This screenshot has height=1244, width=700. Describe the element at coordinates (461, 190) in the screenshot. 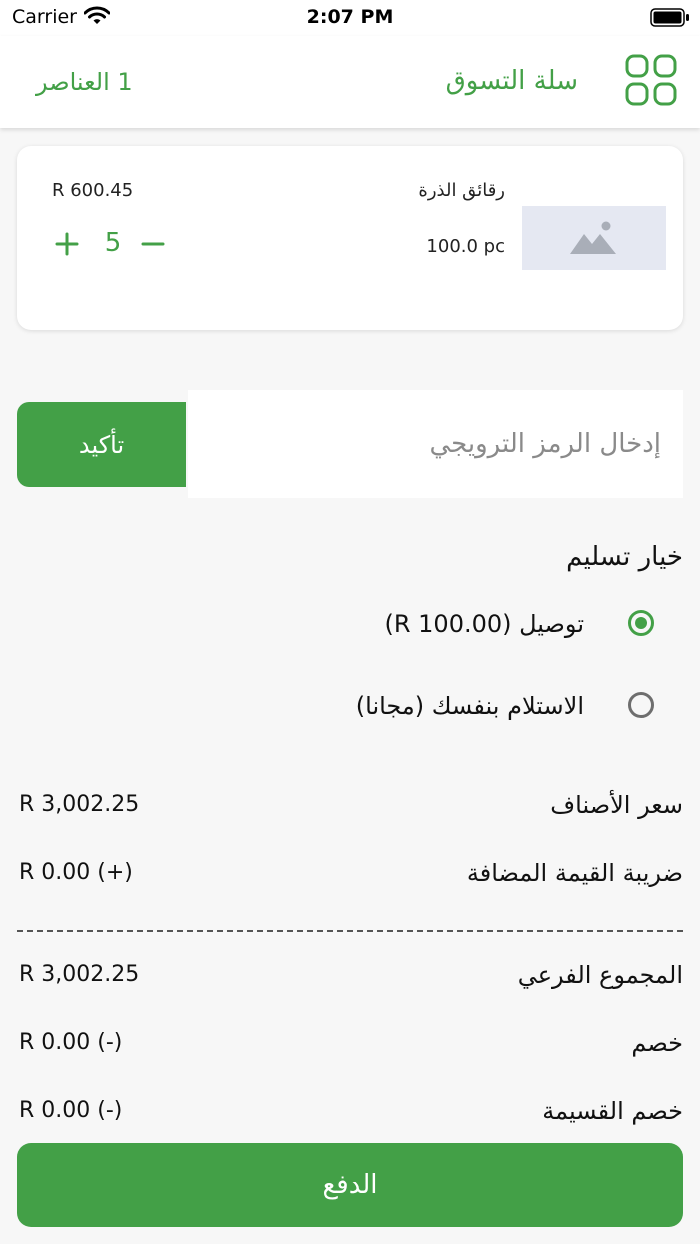

I see `product-name: رقائق الذرة` at that location.